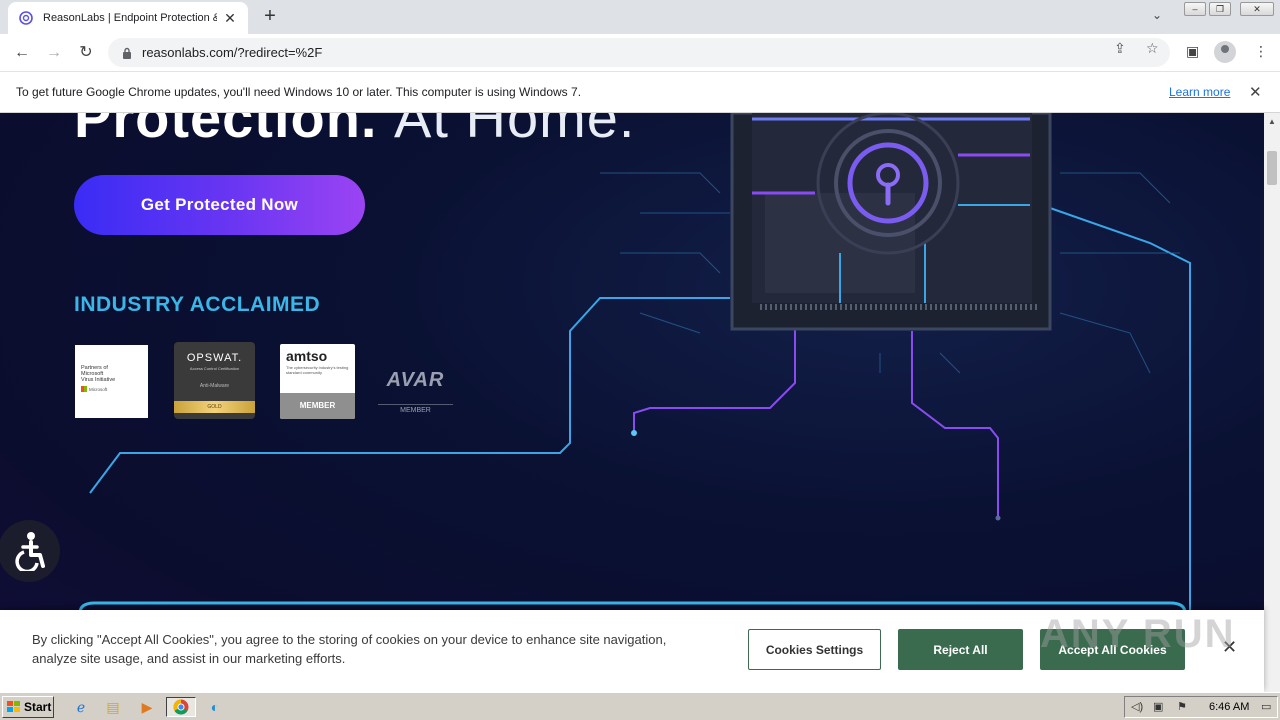 This screenshot has width=1280, height=720. Describe the element at coordinates (1266, 706) in the screenshot. I see `monitor-icon: ▭` at that location.